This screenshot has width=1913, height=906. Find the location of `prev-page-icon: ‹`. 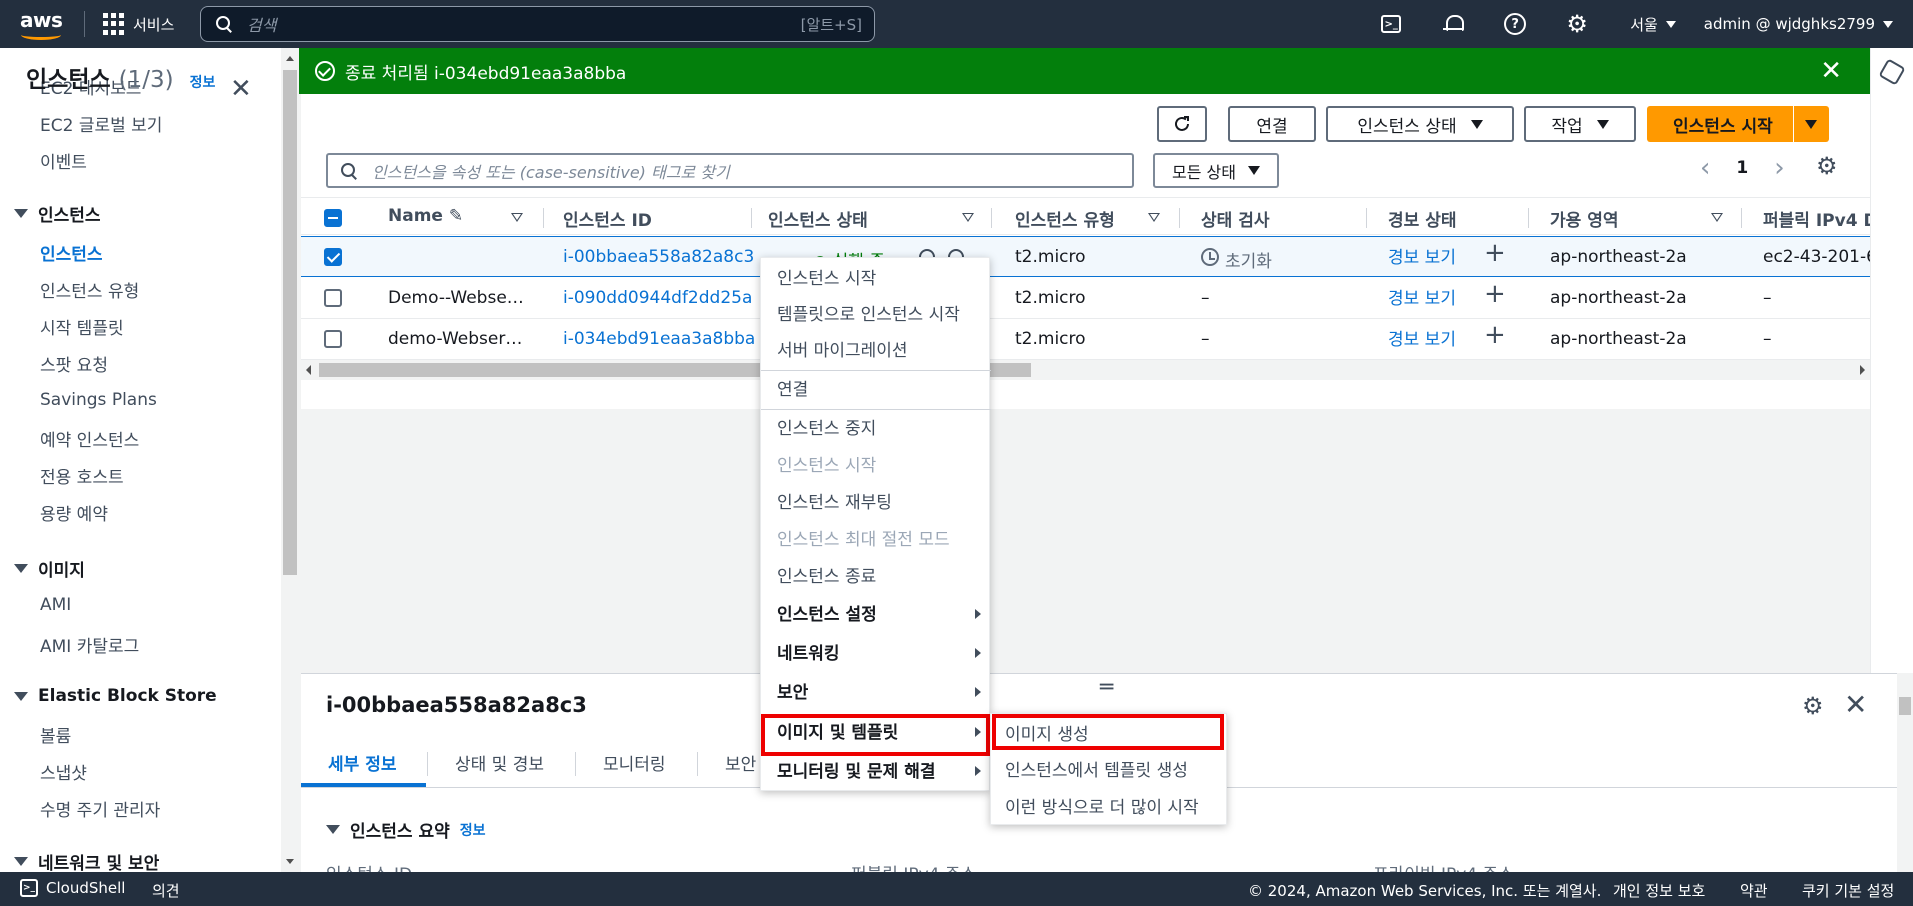

prev-page-icon: ‹ is located at coordinates (1705, 168).